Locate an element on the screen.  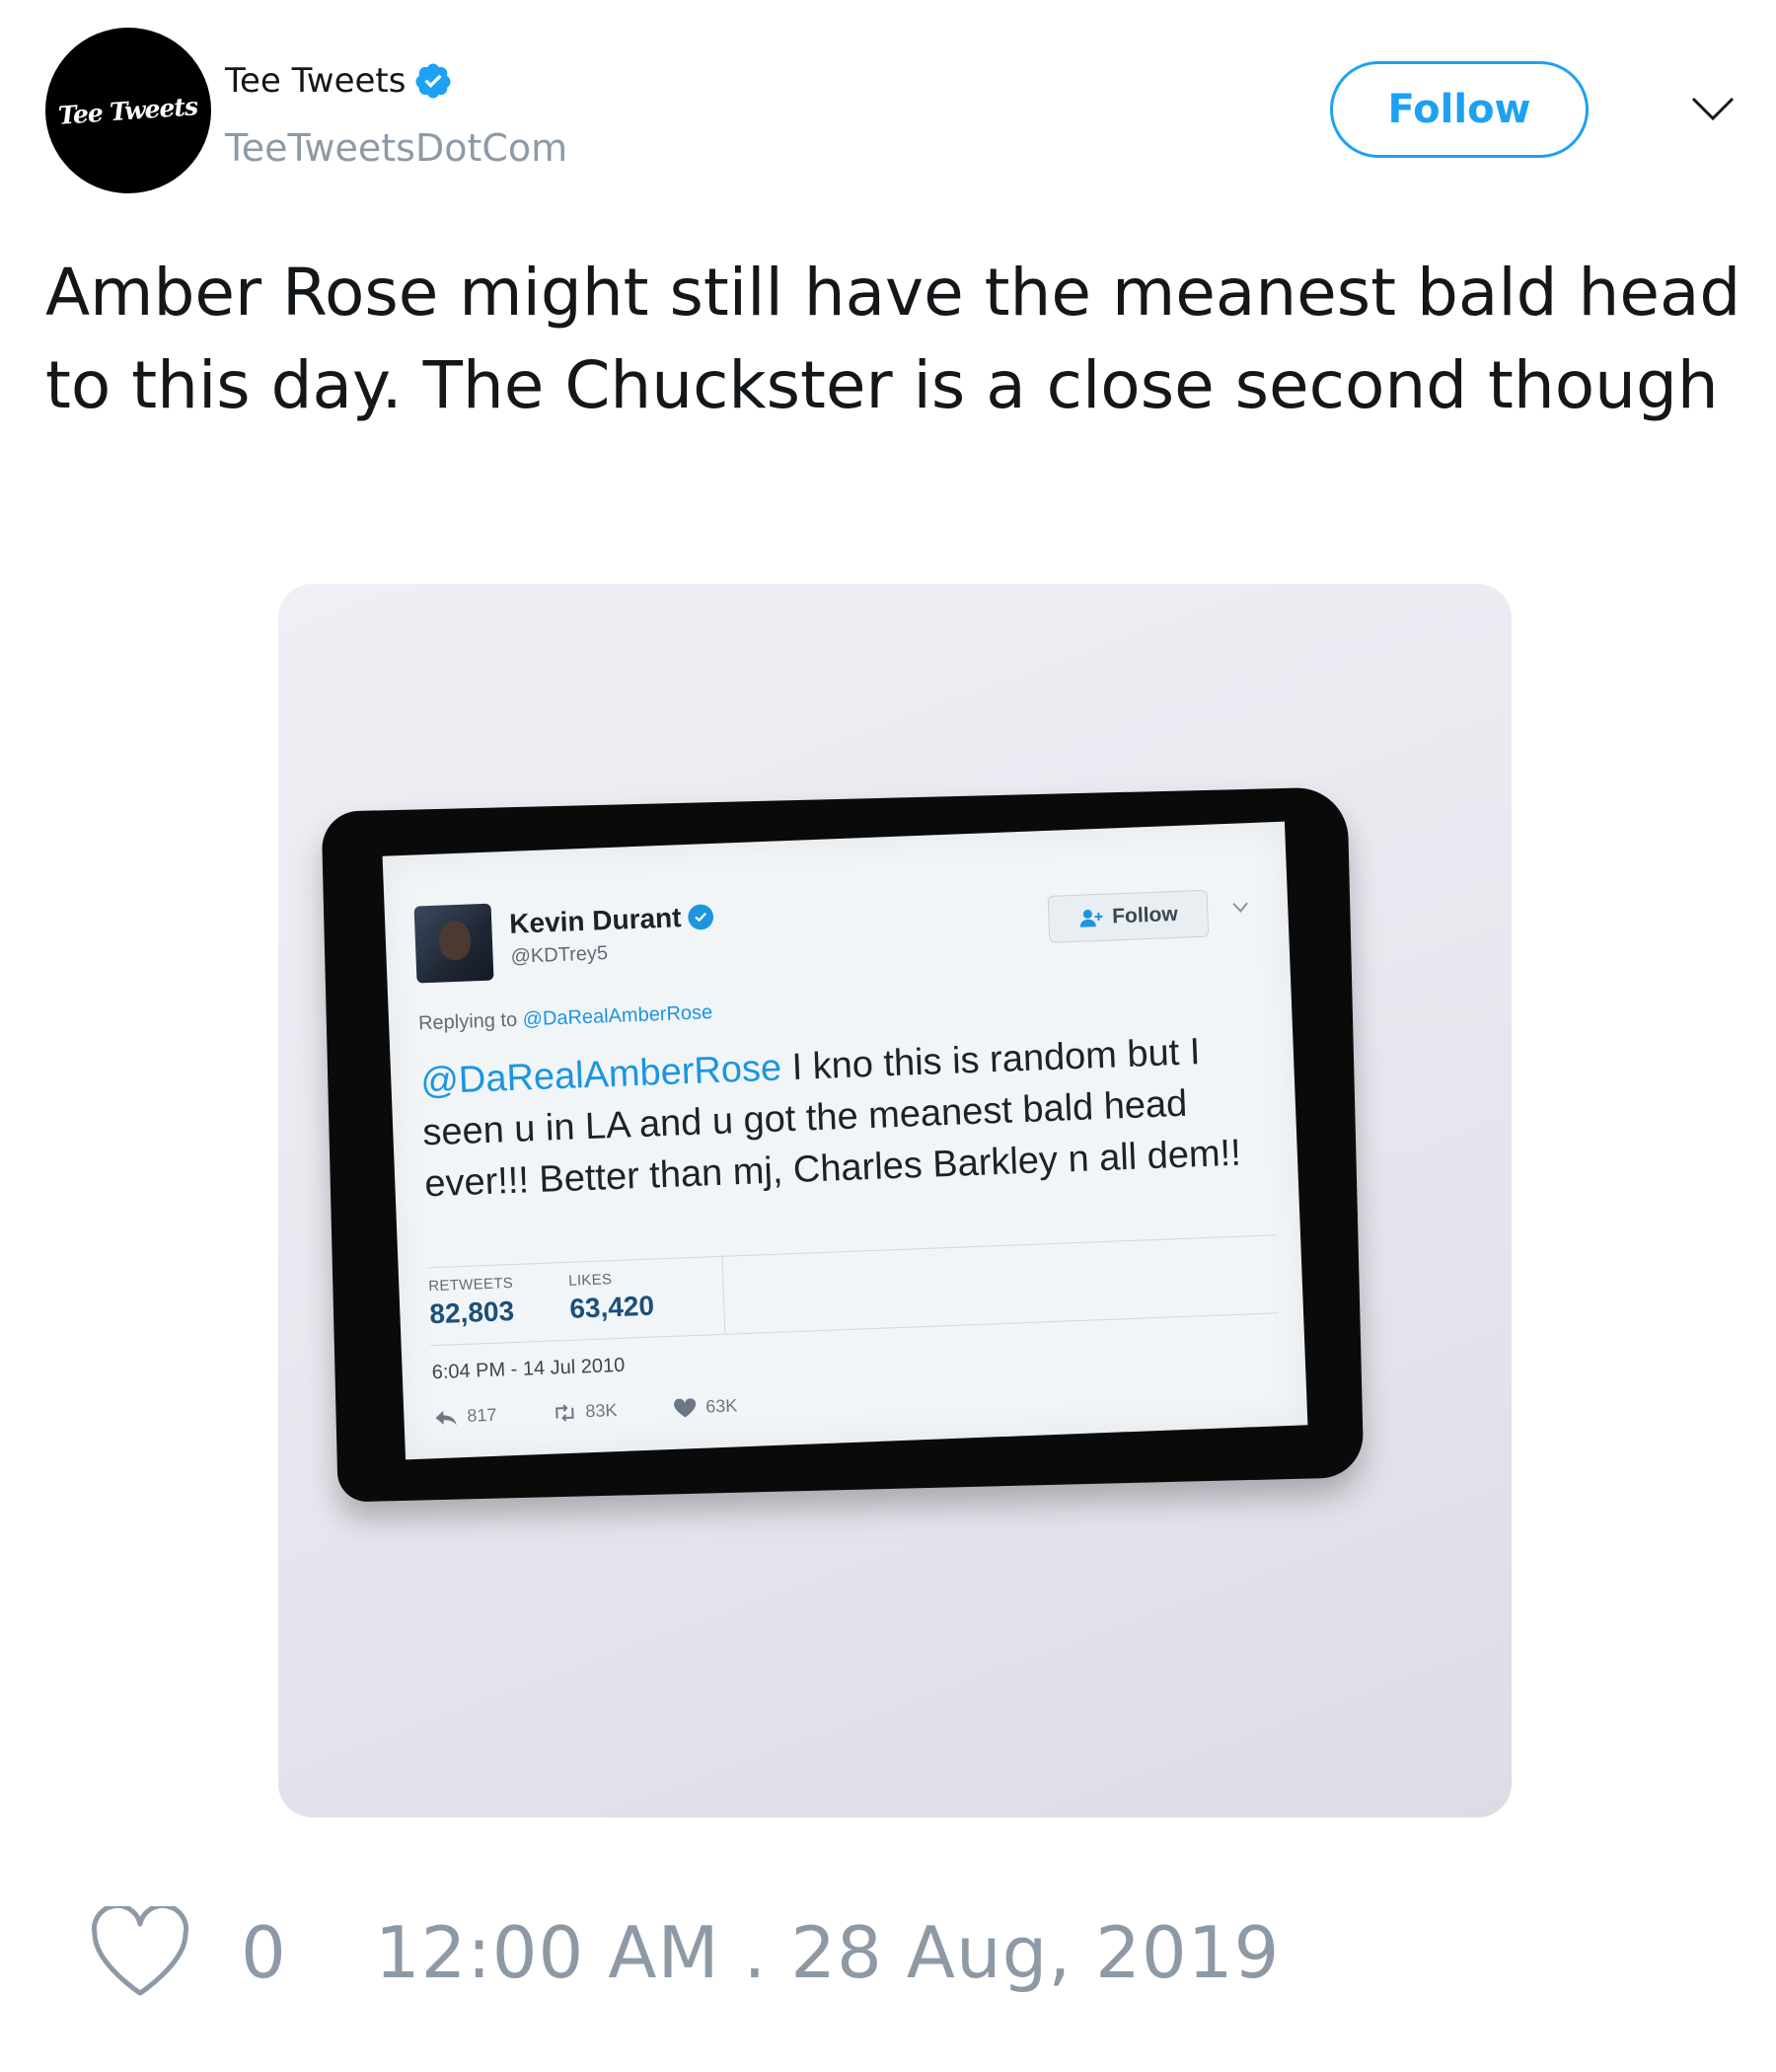
printed-retweets-value: 82,803 is located at coordinates (472, 1313).